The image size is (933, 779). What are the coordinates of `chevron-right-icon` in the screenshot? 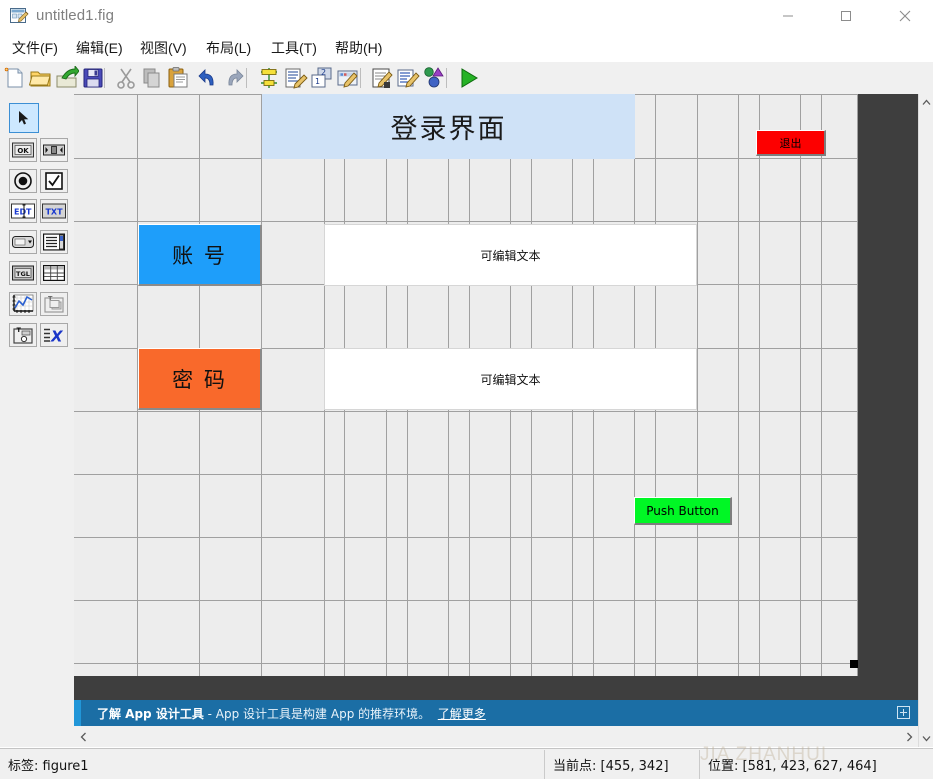 It's located at (909, 736).